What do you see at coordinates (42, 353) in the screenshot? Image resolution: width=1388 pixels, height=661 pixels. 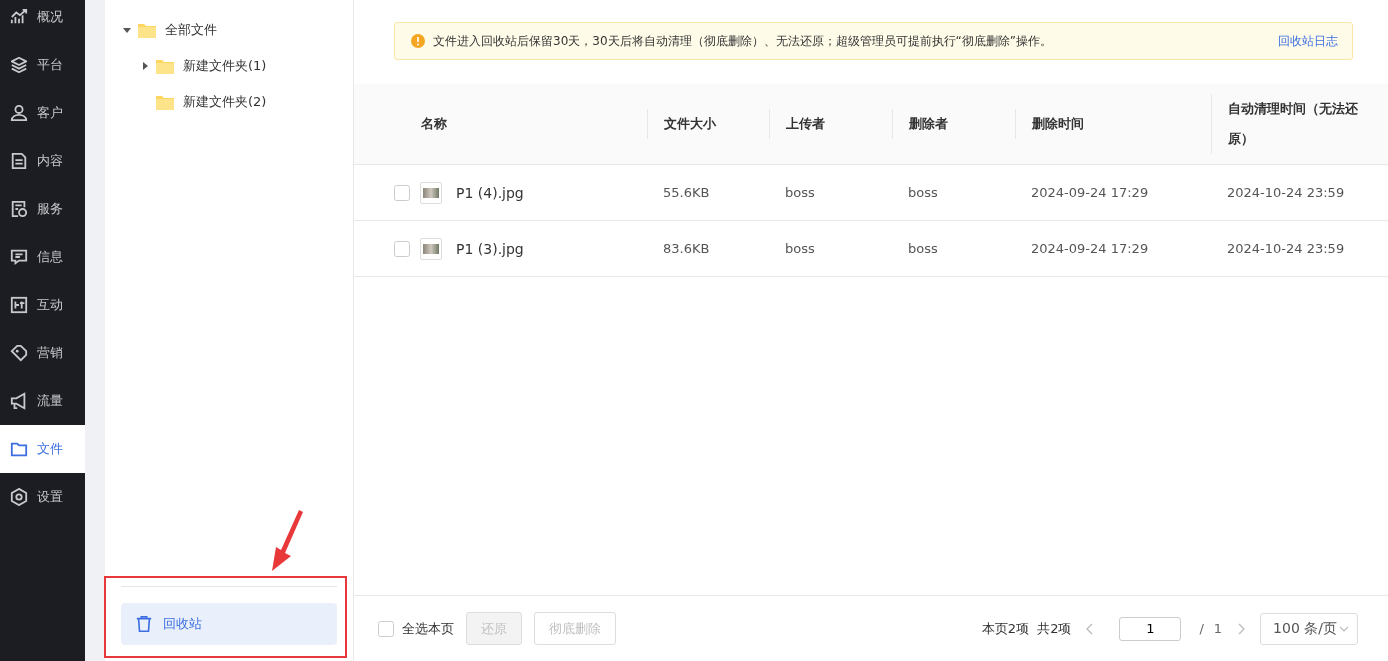 I see `nav-item: 营销` at bounding box center [42, 353].